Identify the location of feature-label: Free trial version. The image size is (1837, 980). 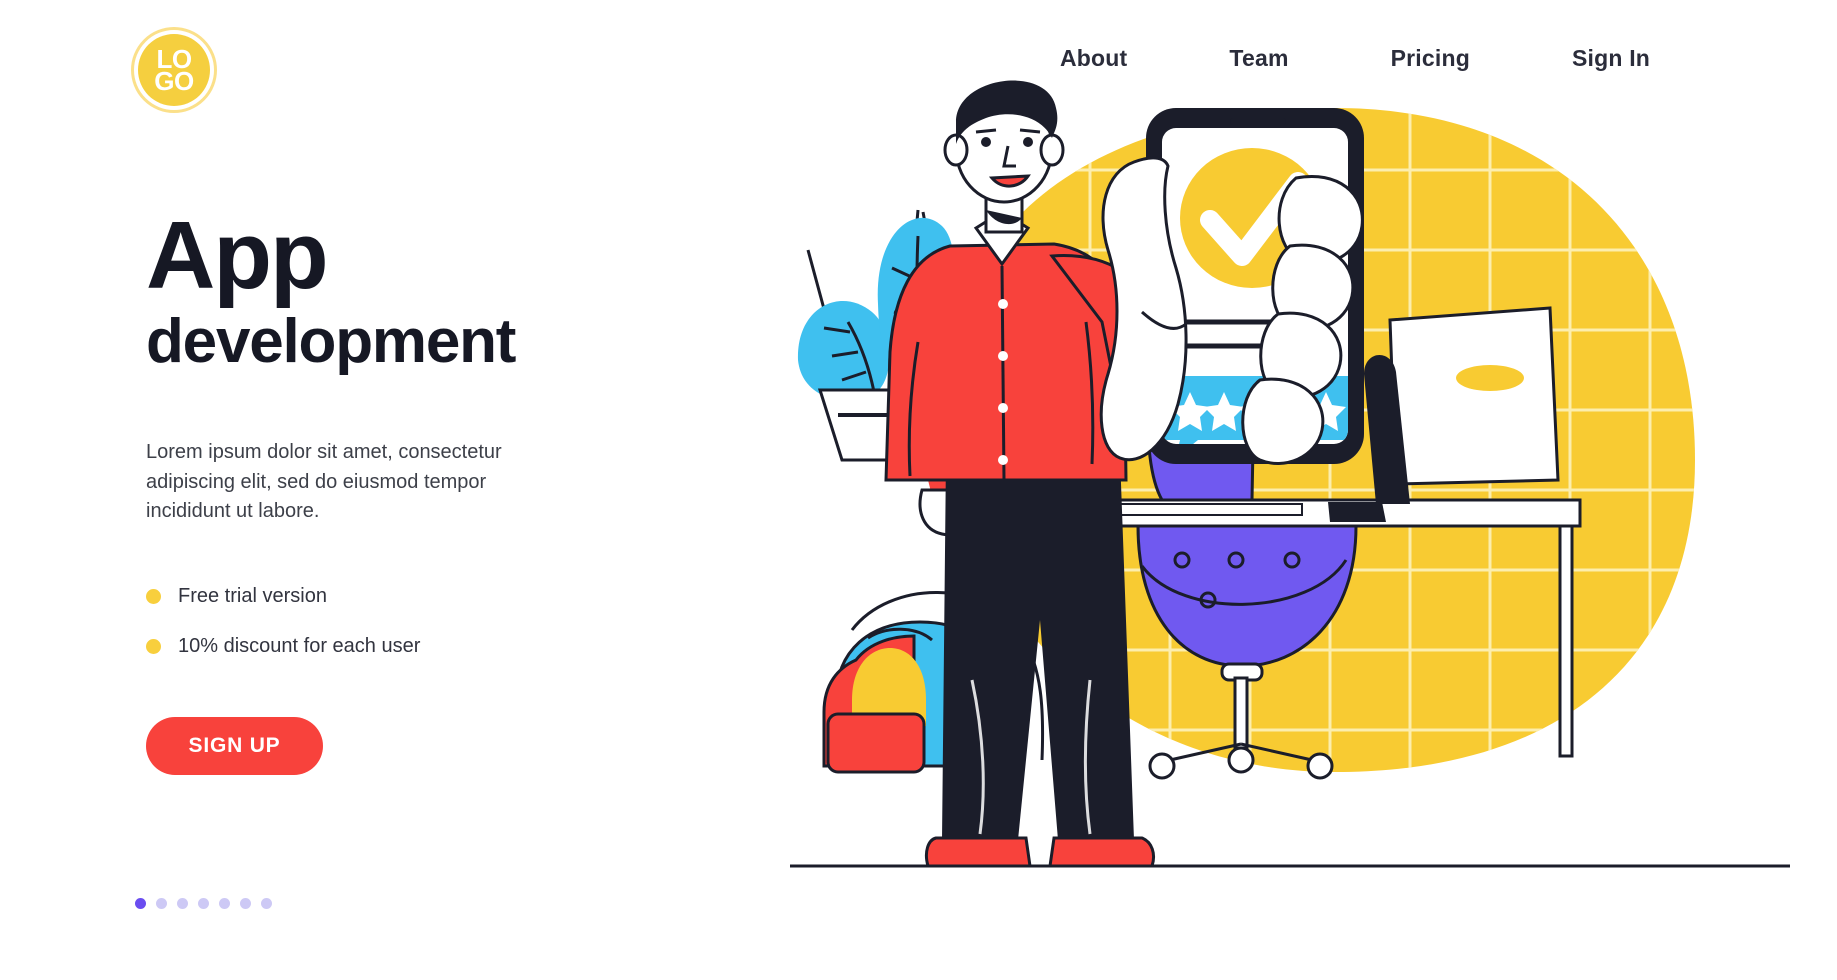
(252, 595).